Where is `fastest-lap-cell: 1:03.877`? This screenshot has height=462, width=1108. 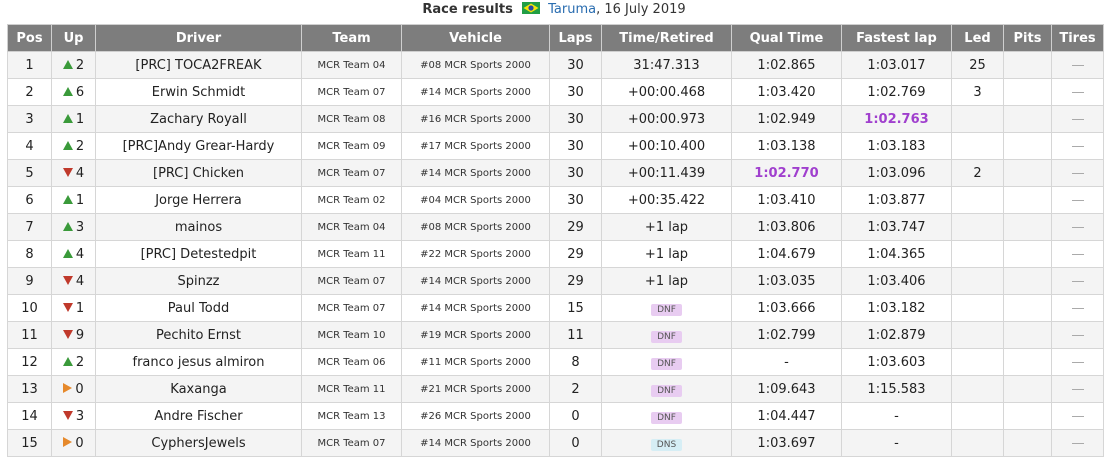 fastest-lap-cell: 1:03.877 is located at coordinates (896, 200).